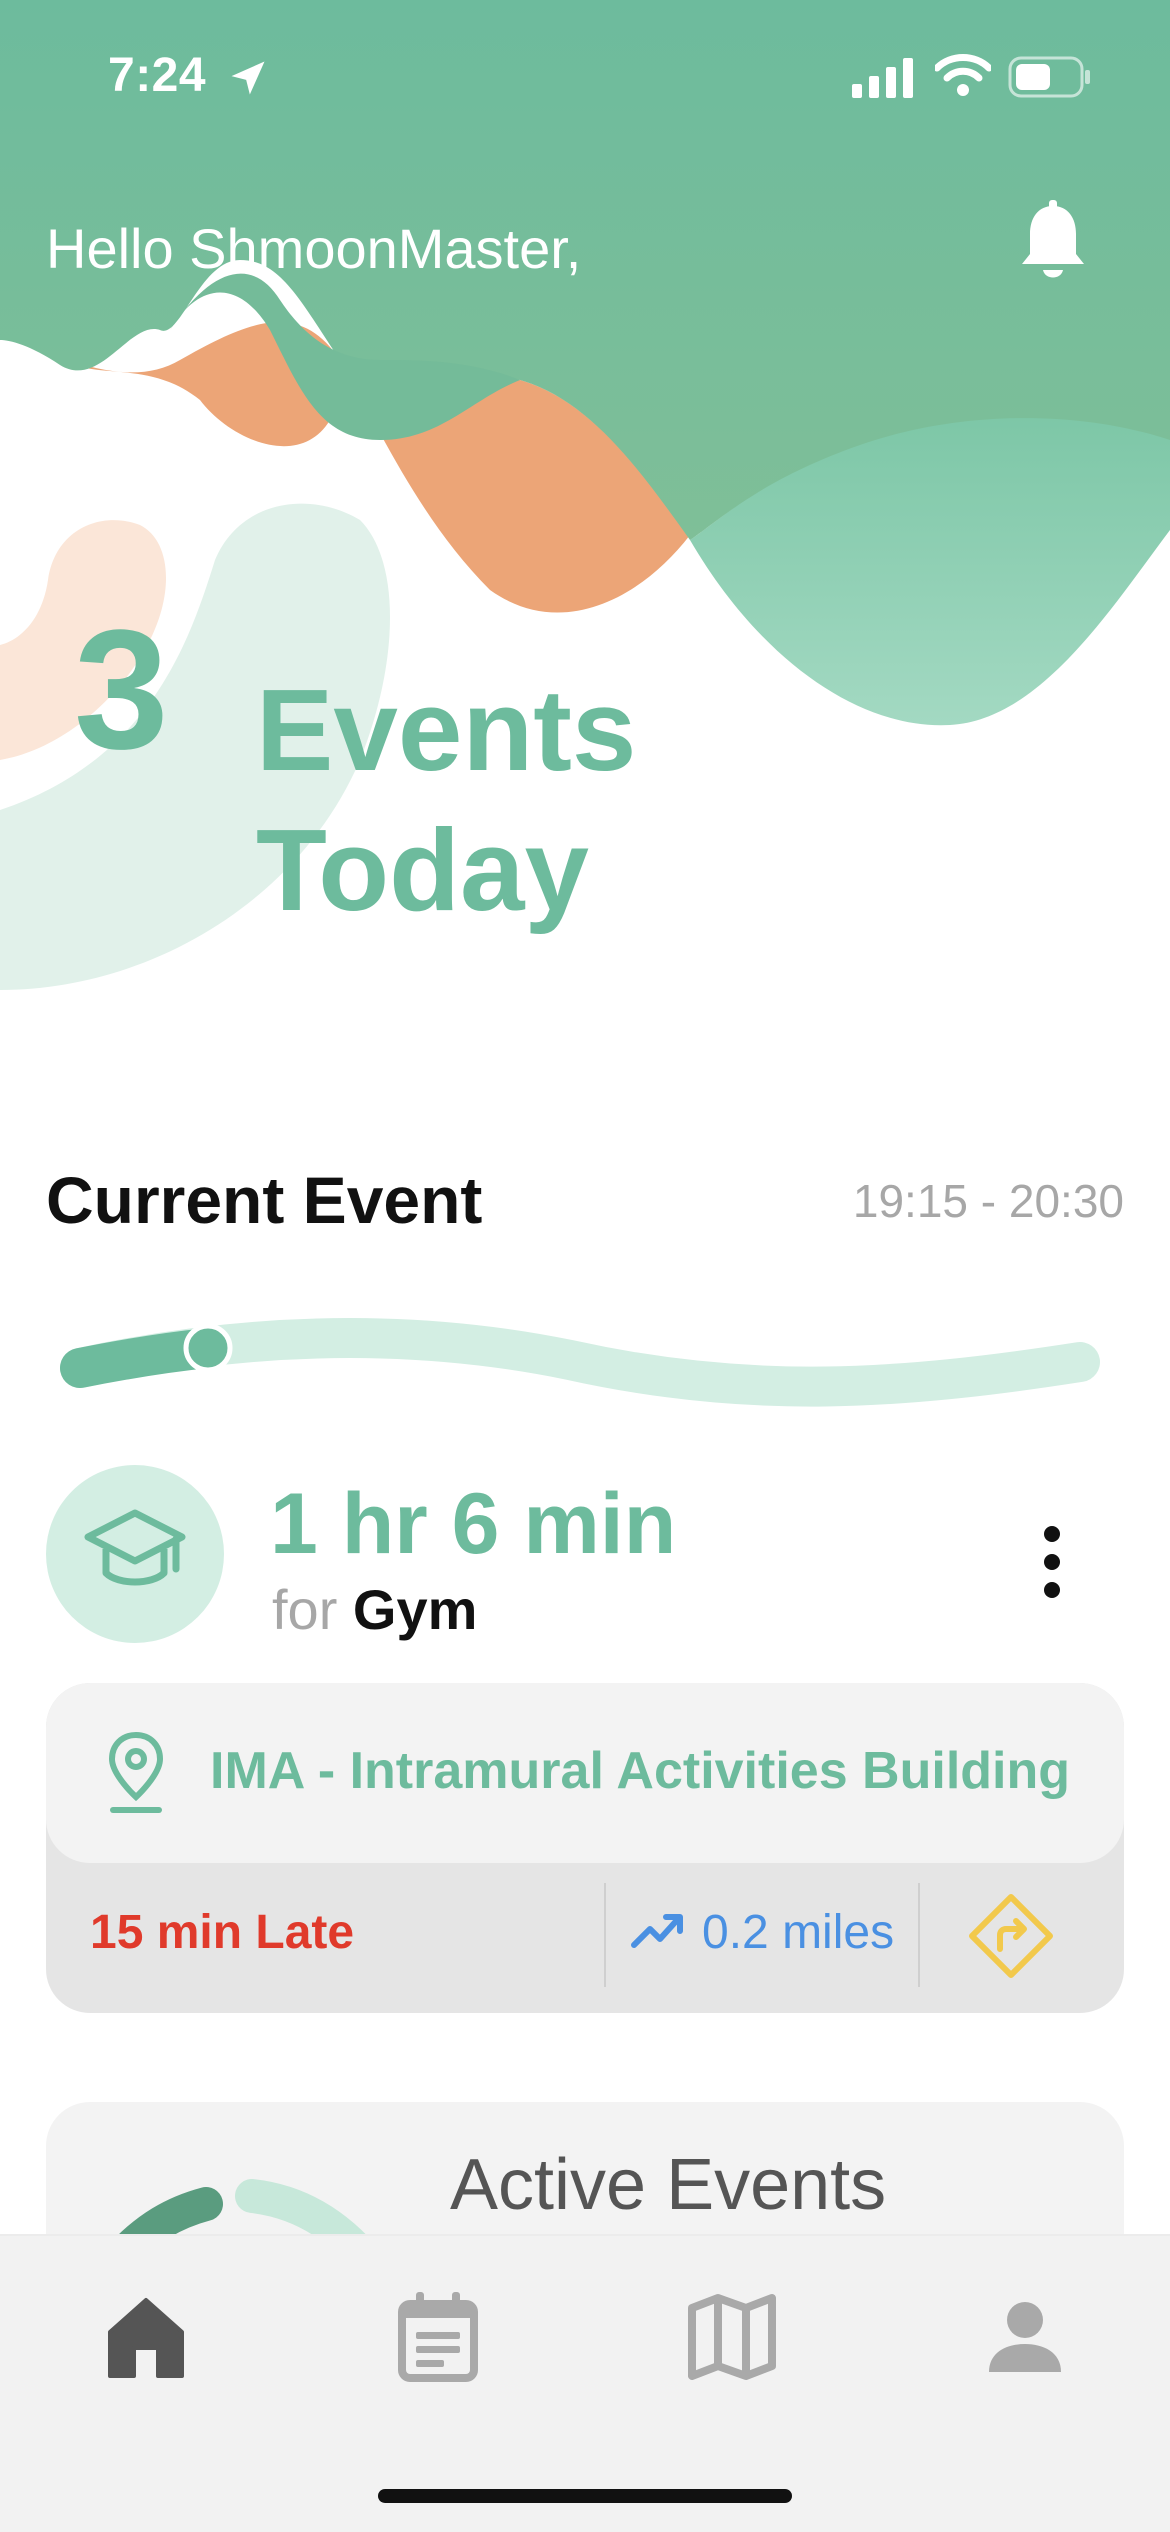 The image size is (1170, 2532). Describe the element at coordinates (1049, 77) in the screenshot. I see `battery-icon` at that location.